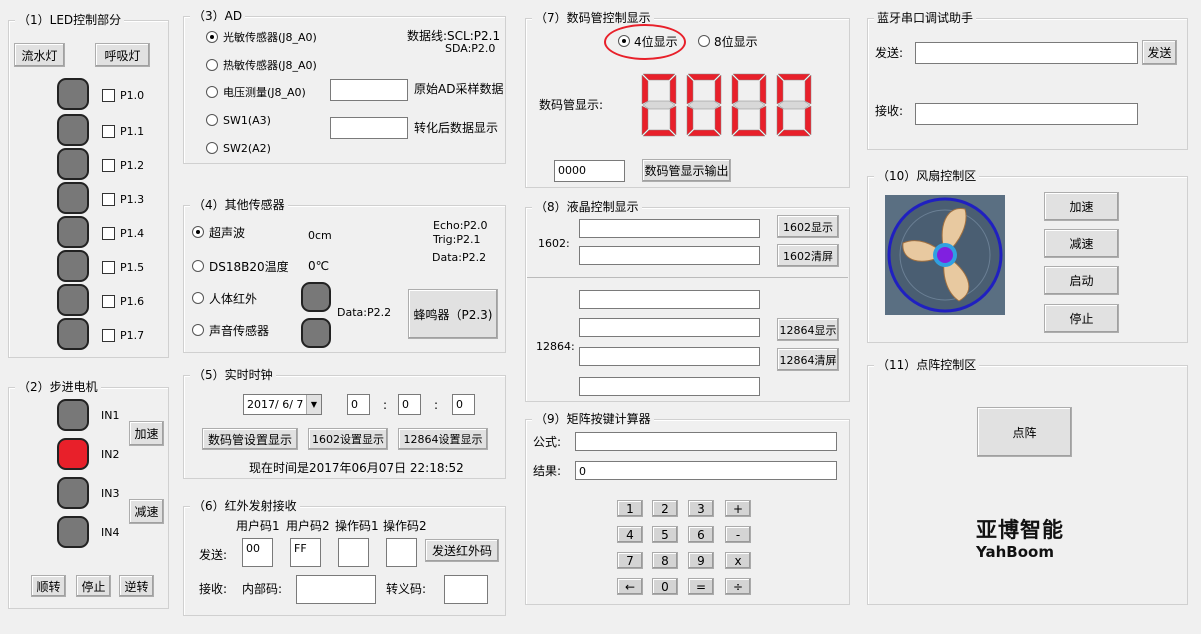  Describe the element at coordinates (669, 299) in the screenshot. I see `lcd12864-line1-field` at that location.